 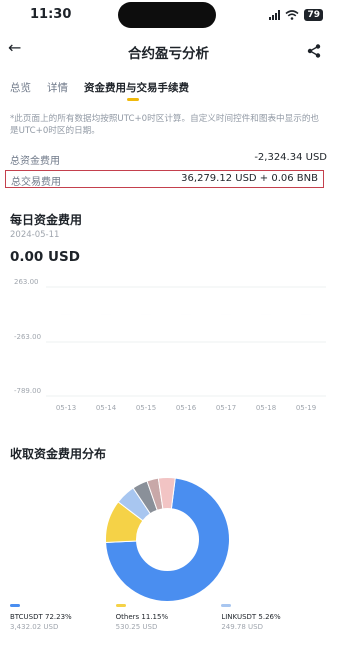 I want to click on summary-value: 36,279.12 USD + 0.06 BNB, so click(x=249, y=178).